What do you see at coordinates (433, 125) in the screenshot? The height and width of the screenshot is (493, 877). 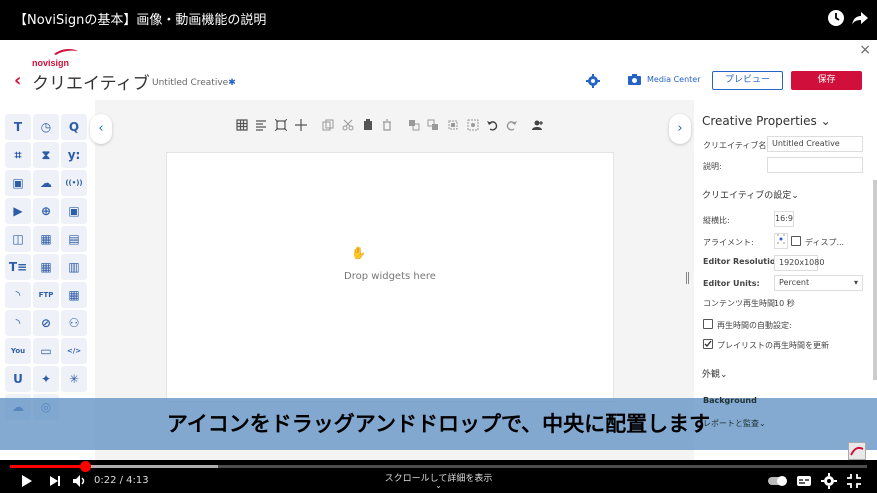 I see `send-back-icon` at bounding box center [433, 125].